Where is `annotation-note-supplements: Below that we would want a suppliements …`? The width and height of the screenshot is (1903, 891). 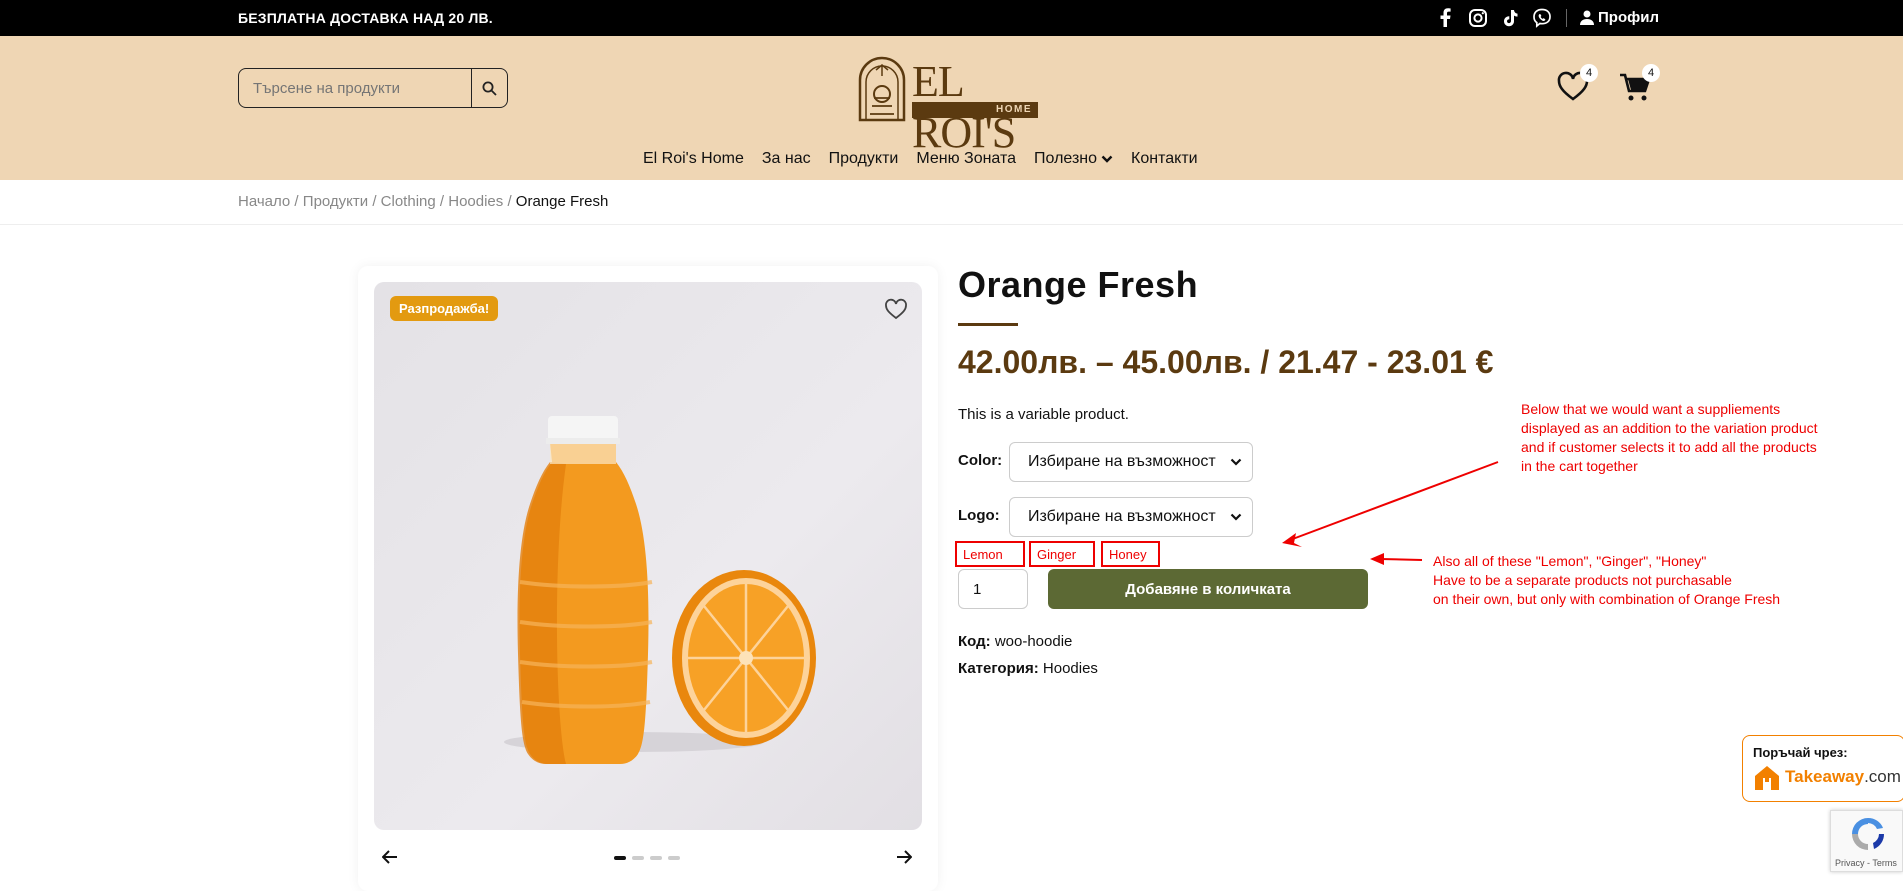
annotation-note-supplements: Below that we would want a suppliements … is located at coordinates (1669, 437).